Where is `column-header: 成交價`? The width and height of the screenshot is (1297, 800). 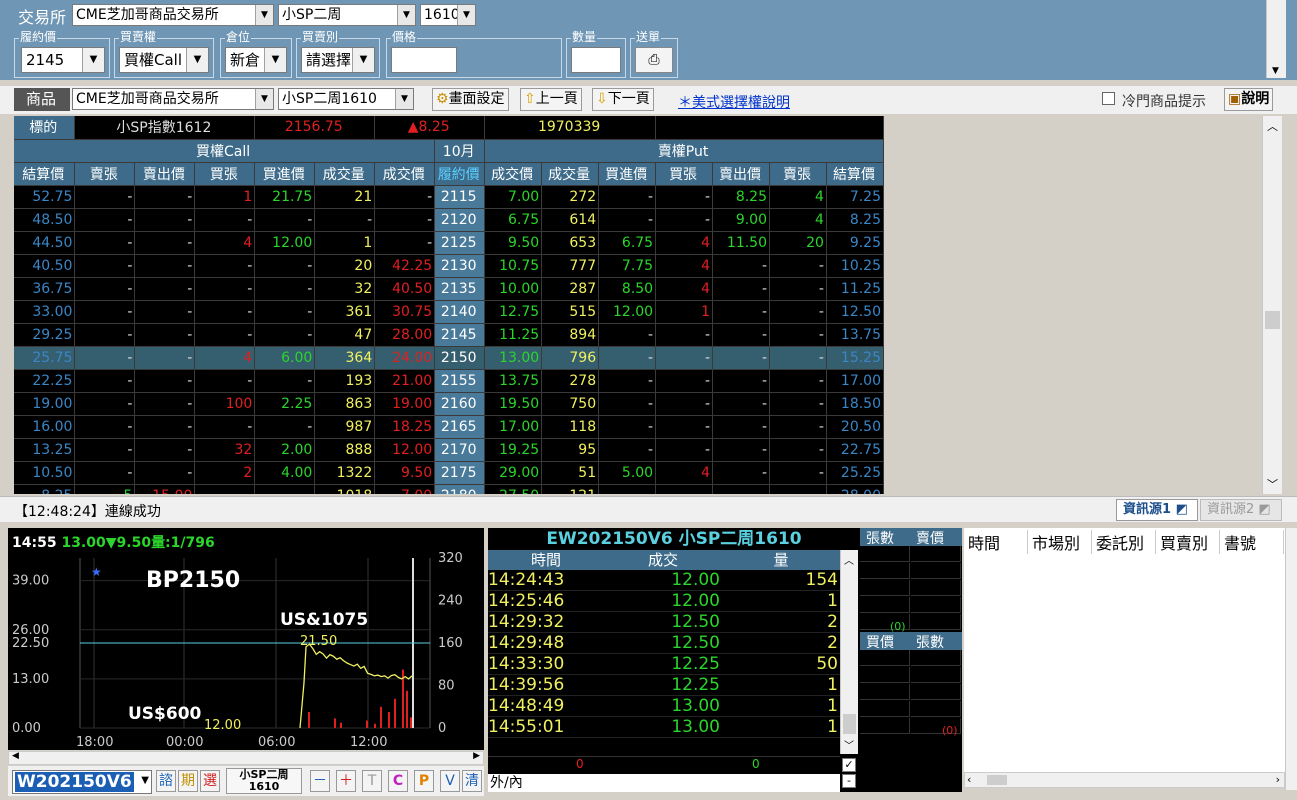
column-header: 成交價 is located at coordinates (513, 174).